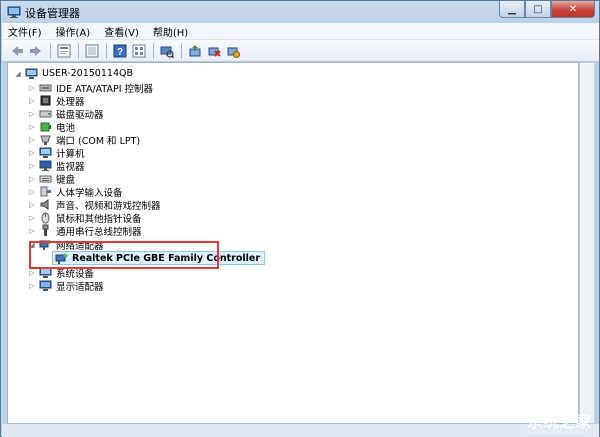 The height and width of the screenshot is (437, 600). What do you see at coordinates (89, 193) in the screenshot?
I see `category-label: 人体学输入设备` at bounding box center [89, 193].